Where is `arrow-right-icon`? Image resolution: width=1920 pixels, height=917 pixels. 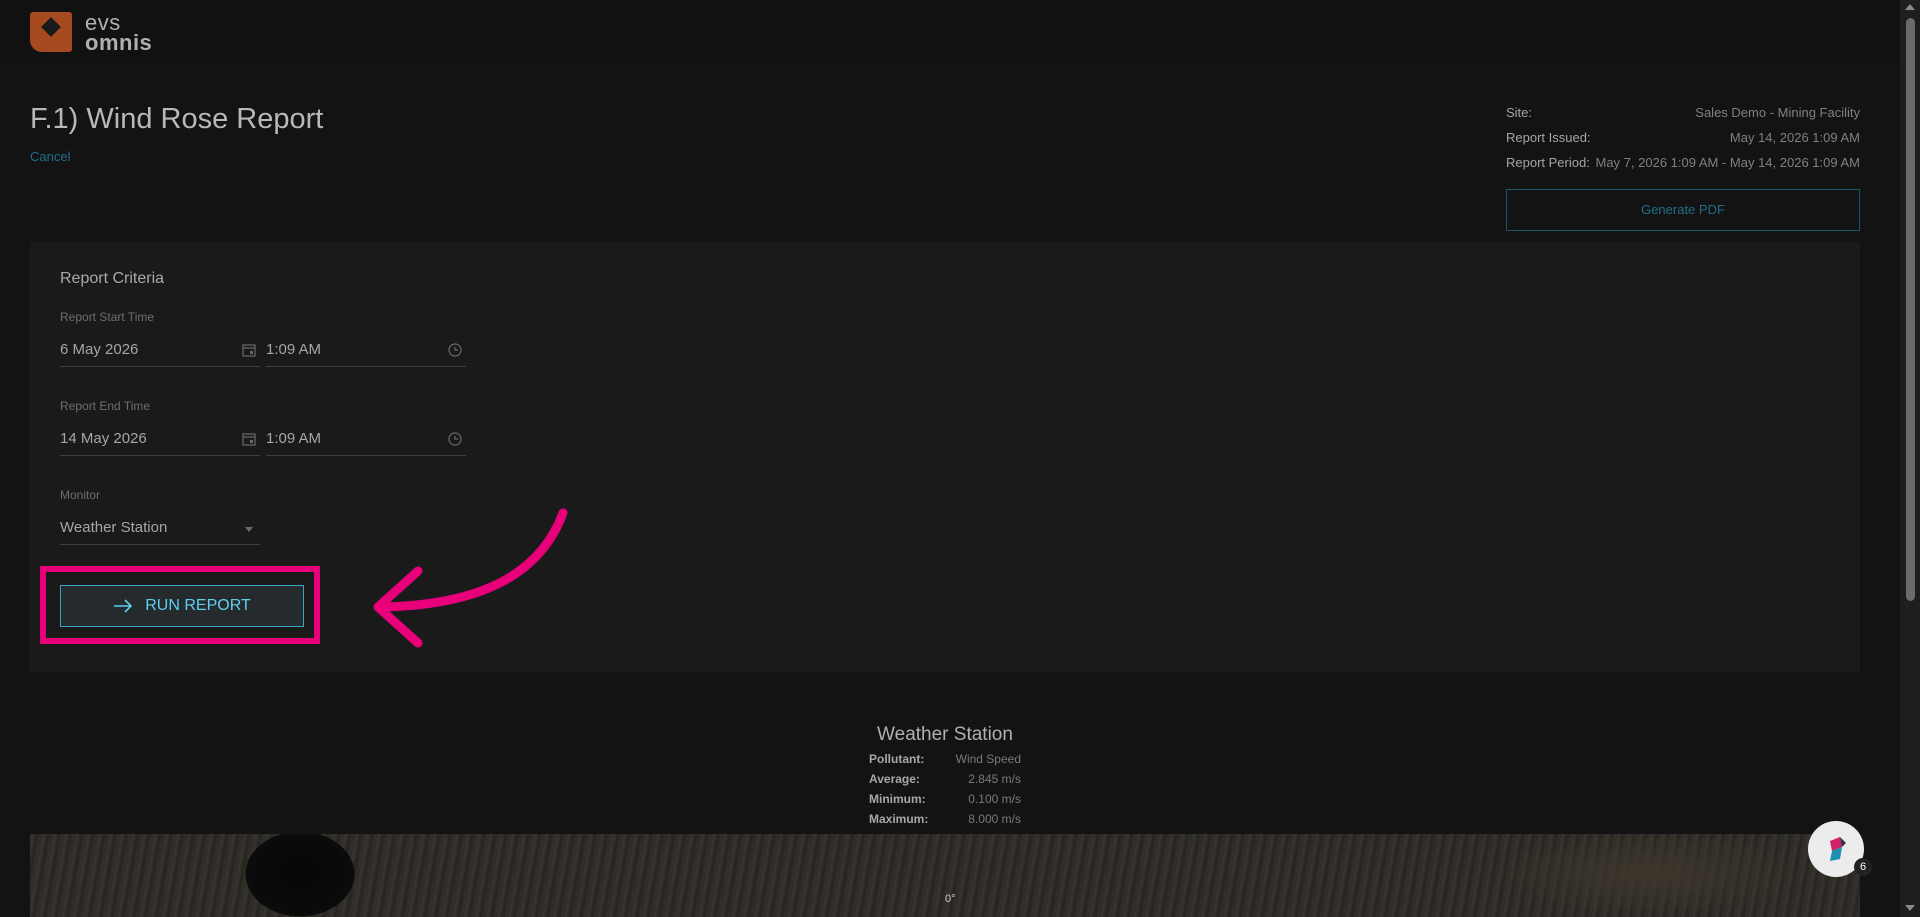 arrow-right-icon is located at coordinates (123, 606).